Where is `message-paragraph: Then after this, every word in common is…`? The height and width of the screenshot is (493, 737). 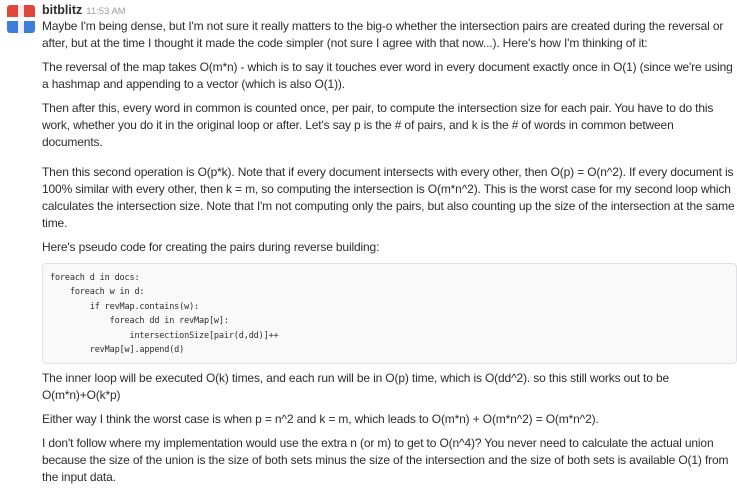 message-paragraph: Then after this, every word in common is… is located at coordinates (378, 125).